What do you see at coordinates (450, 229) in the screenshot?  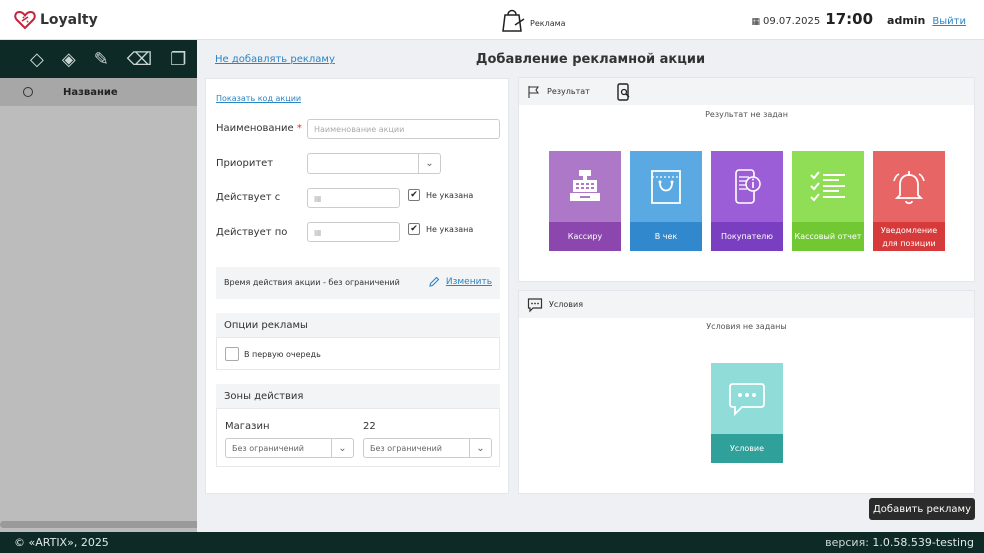 I see `to-not-specified-label: Не указана` at bounding box center [450, 229].